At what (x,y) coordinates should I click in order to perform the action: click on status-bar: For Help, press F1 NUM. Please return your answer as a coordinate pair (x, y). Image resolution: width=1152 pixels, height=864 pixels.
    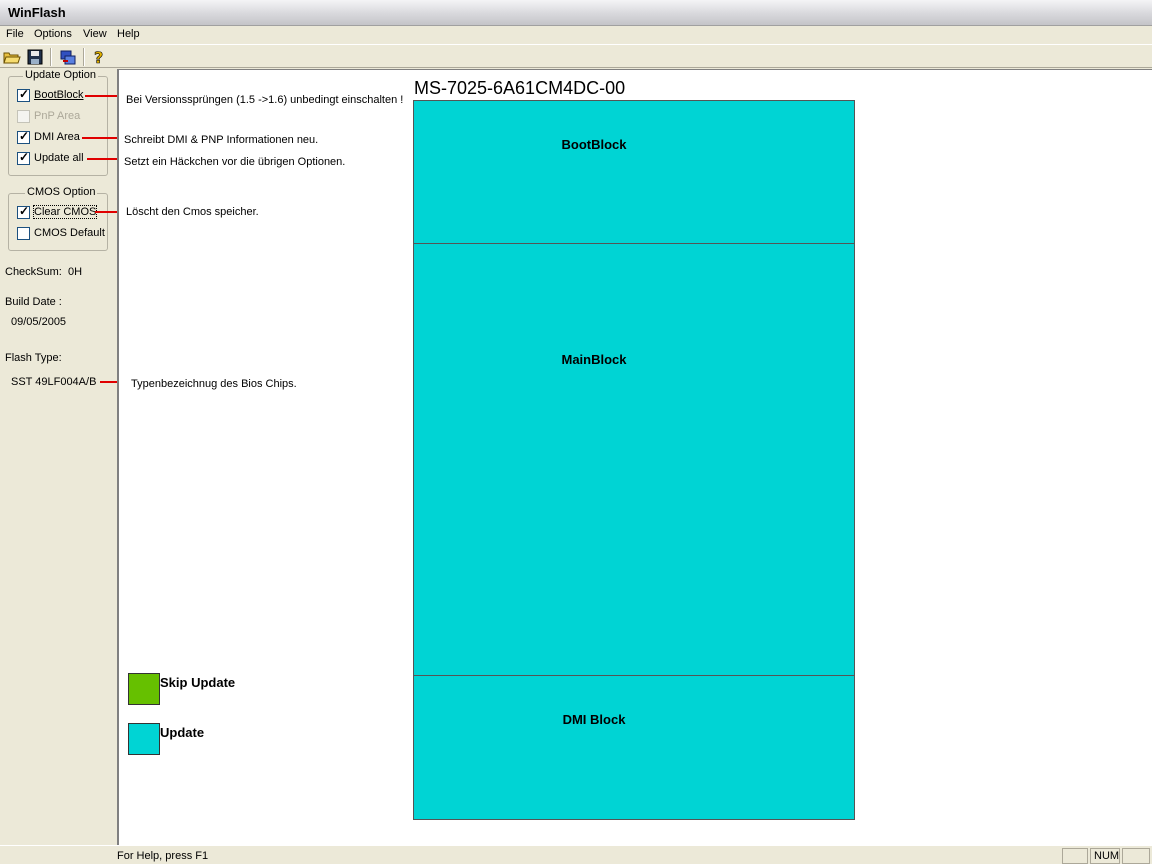
    Looking at the image, I should click on (576, 854).